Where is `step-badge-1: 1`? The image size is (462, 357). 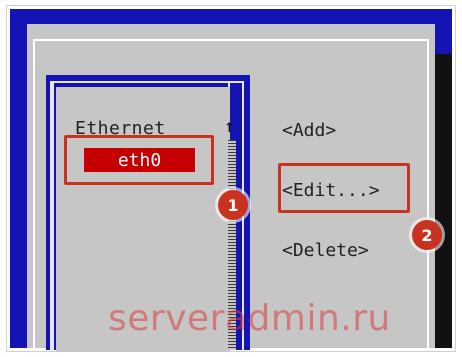
step-badge-1: 1 is located at coordinates (233, 205).